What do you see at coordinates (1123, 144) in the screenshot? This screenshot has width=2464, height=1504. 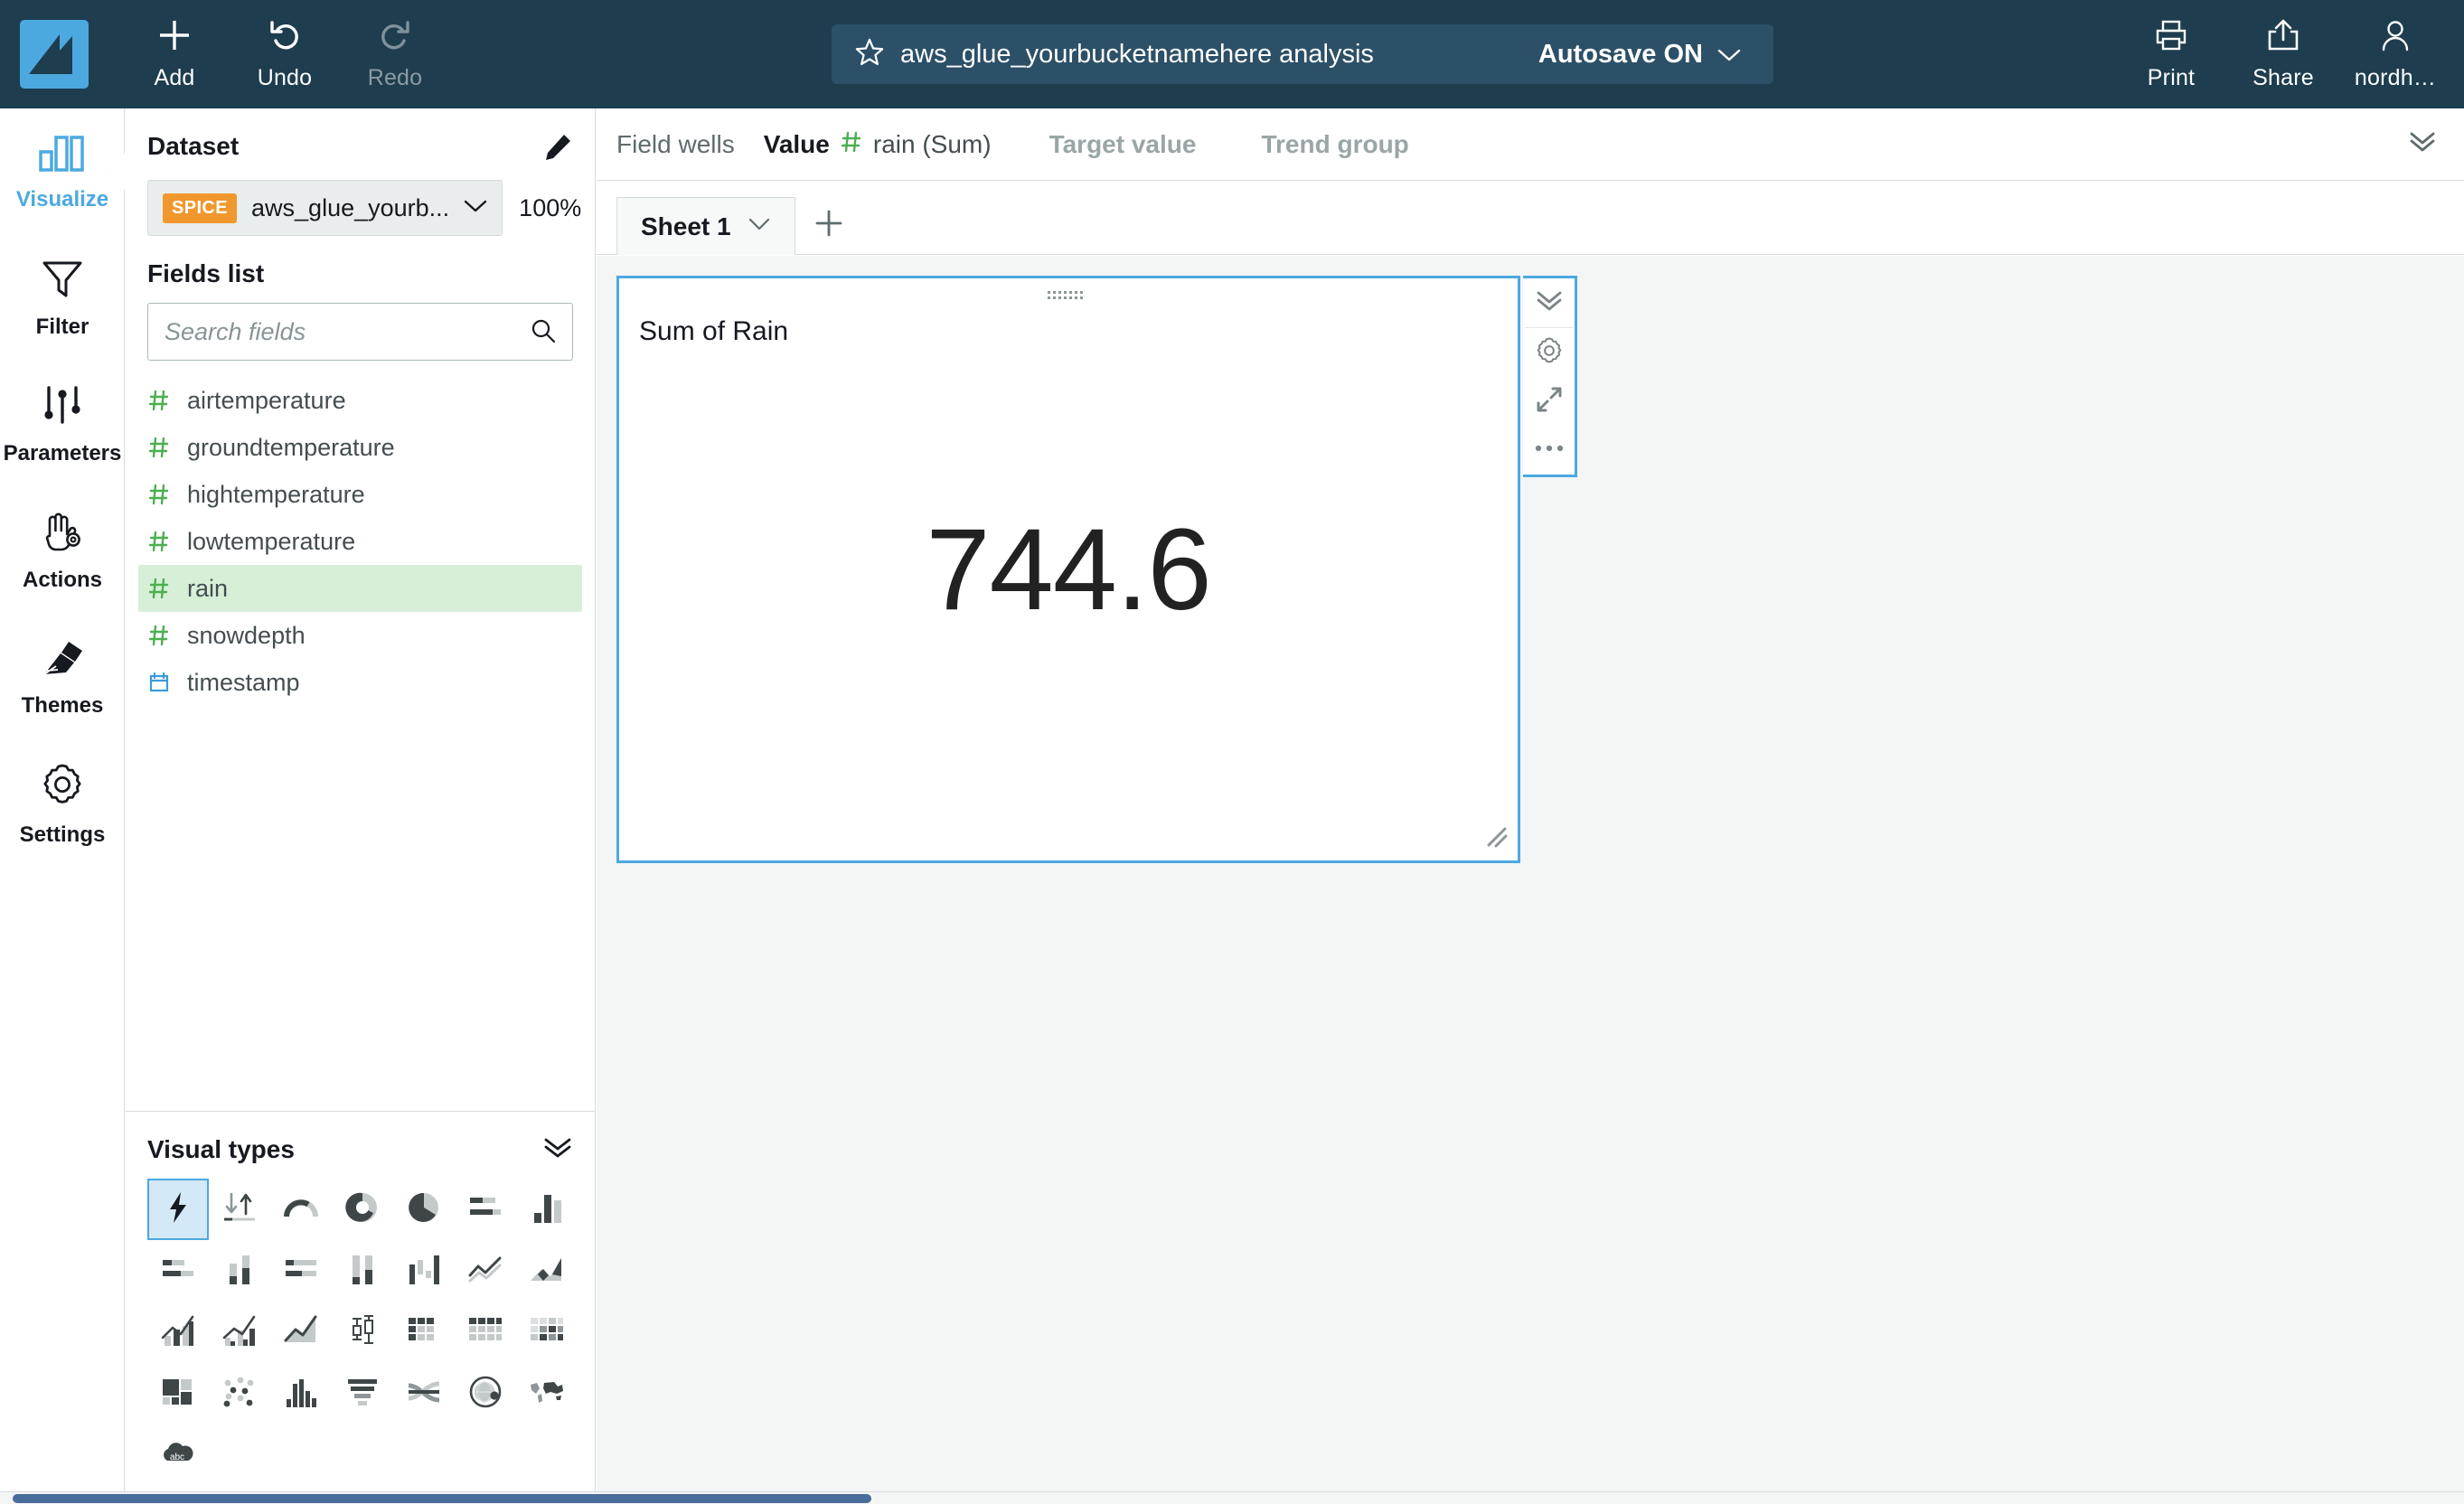 I see `field-well-target-value: Target value` at bounding box center [1123, 144].